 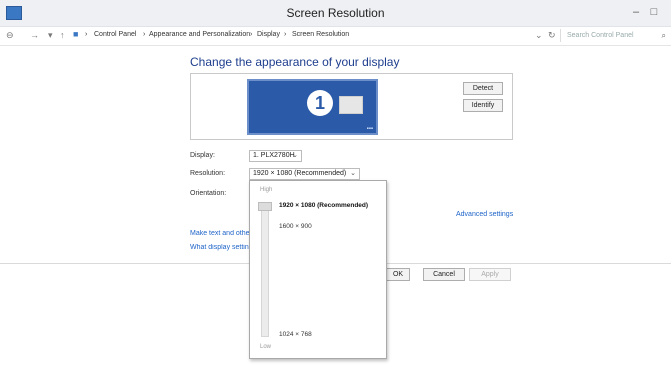 I want to click on resolution-select: 1920 × 1080 (Recommended) ⌄, so click(x=304, y=174).